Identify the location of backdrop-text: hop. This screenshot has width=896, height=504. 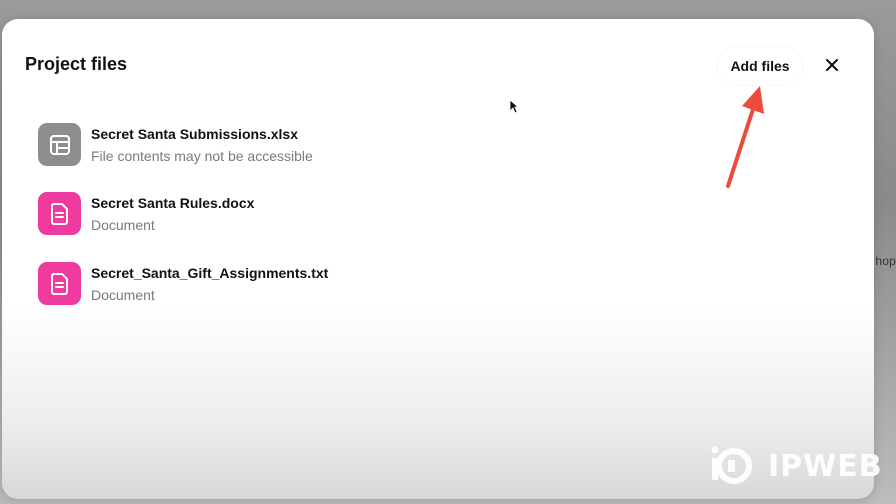
(885, 261).